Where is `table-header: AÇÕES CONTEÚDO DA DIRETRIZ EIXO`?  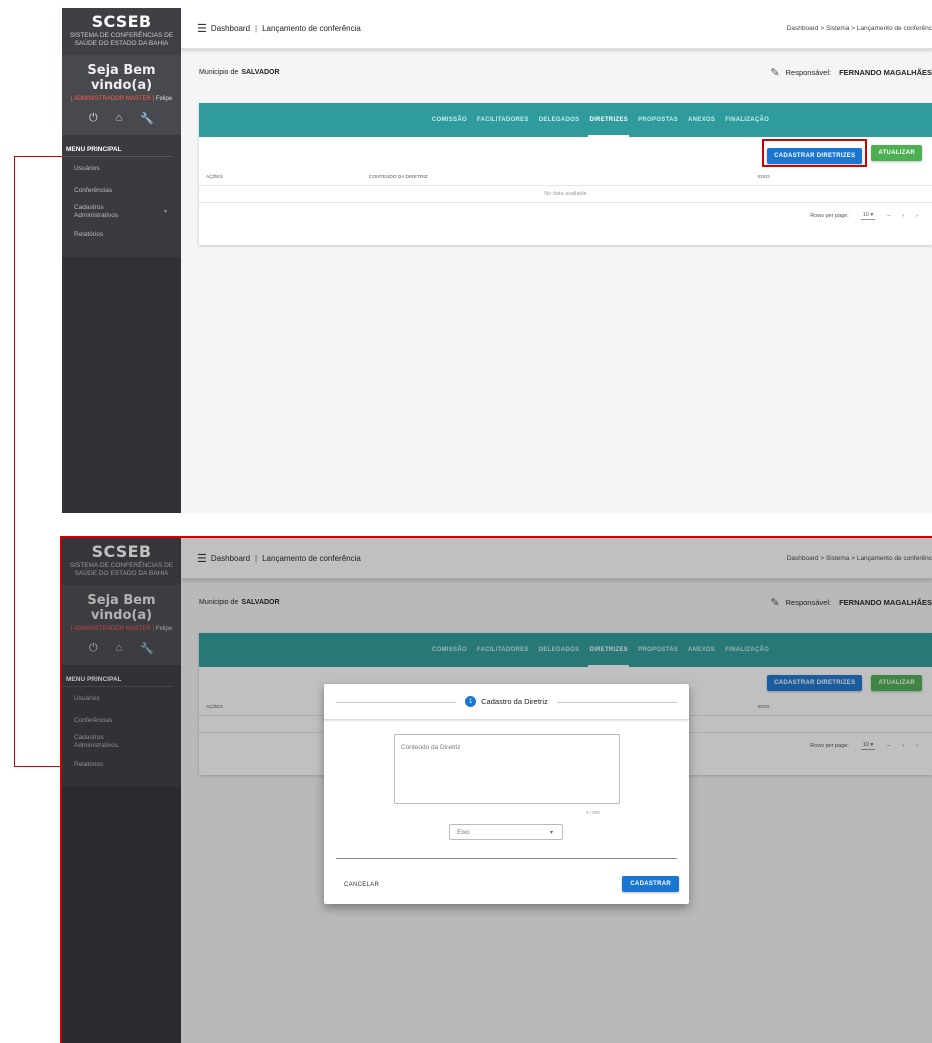
table-header: AÇÕES CONTEÚDO DA DIRETRIZ EIXO is located at coordinates (565, 177).